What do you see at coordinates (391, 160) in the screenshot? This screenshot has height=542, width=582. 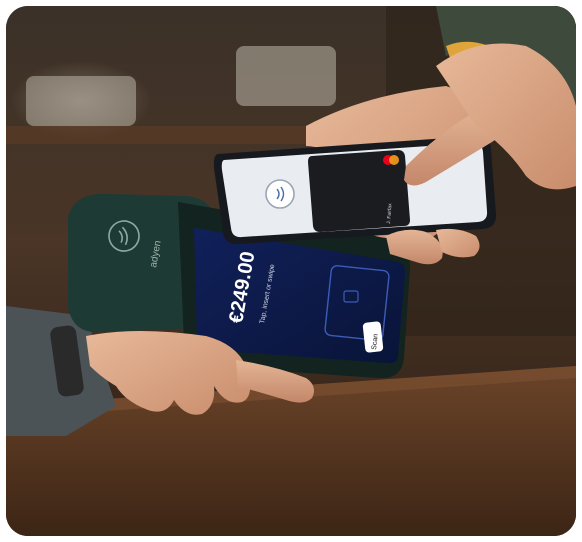 I see `mastercard-logo` at bounding box center [391, 160].